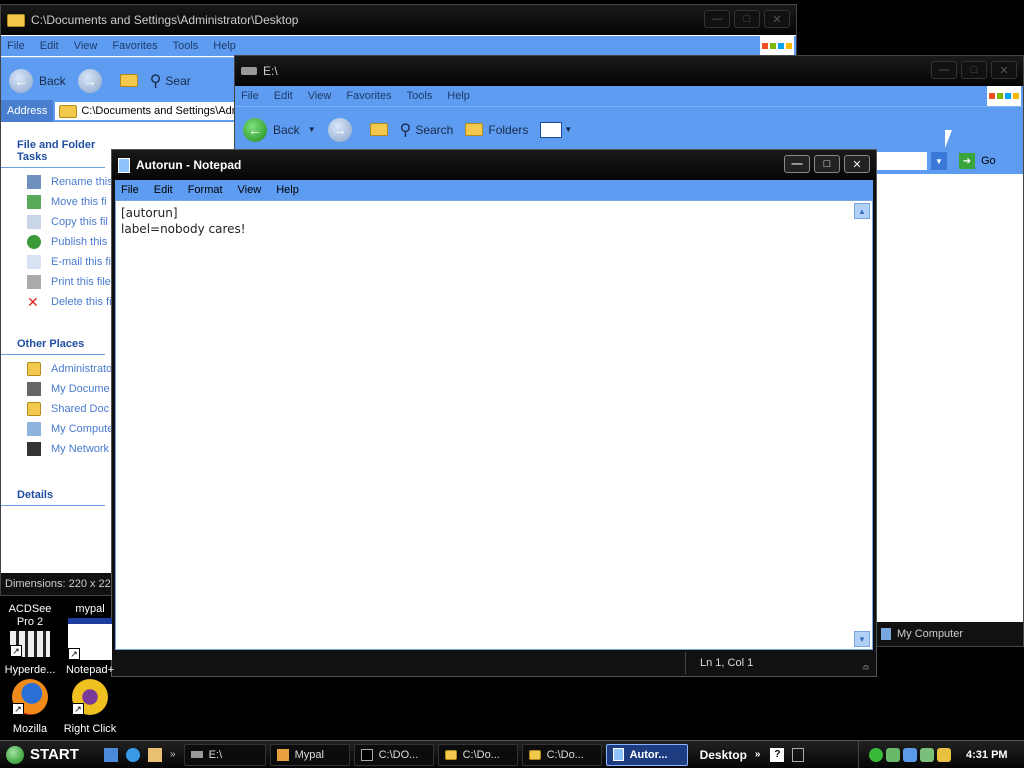 The height and width of the screenshot is (768, 1024). I want to click on task-move: Move this fi, so click(56, 202).